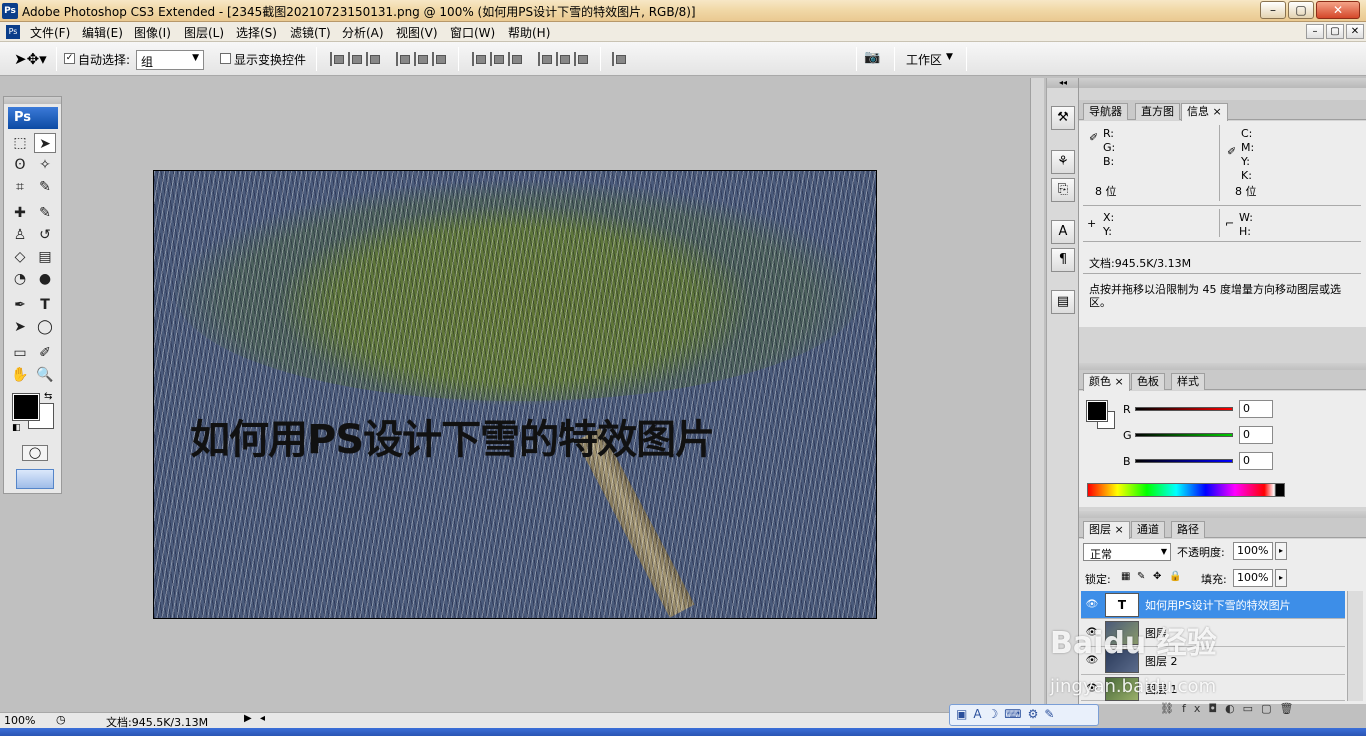 Image resolution: width=1366 pixels, height=736 pixels. Describe the element at coordinates (403, 59) in the screenshot. I see `align-left-icon` at that location.